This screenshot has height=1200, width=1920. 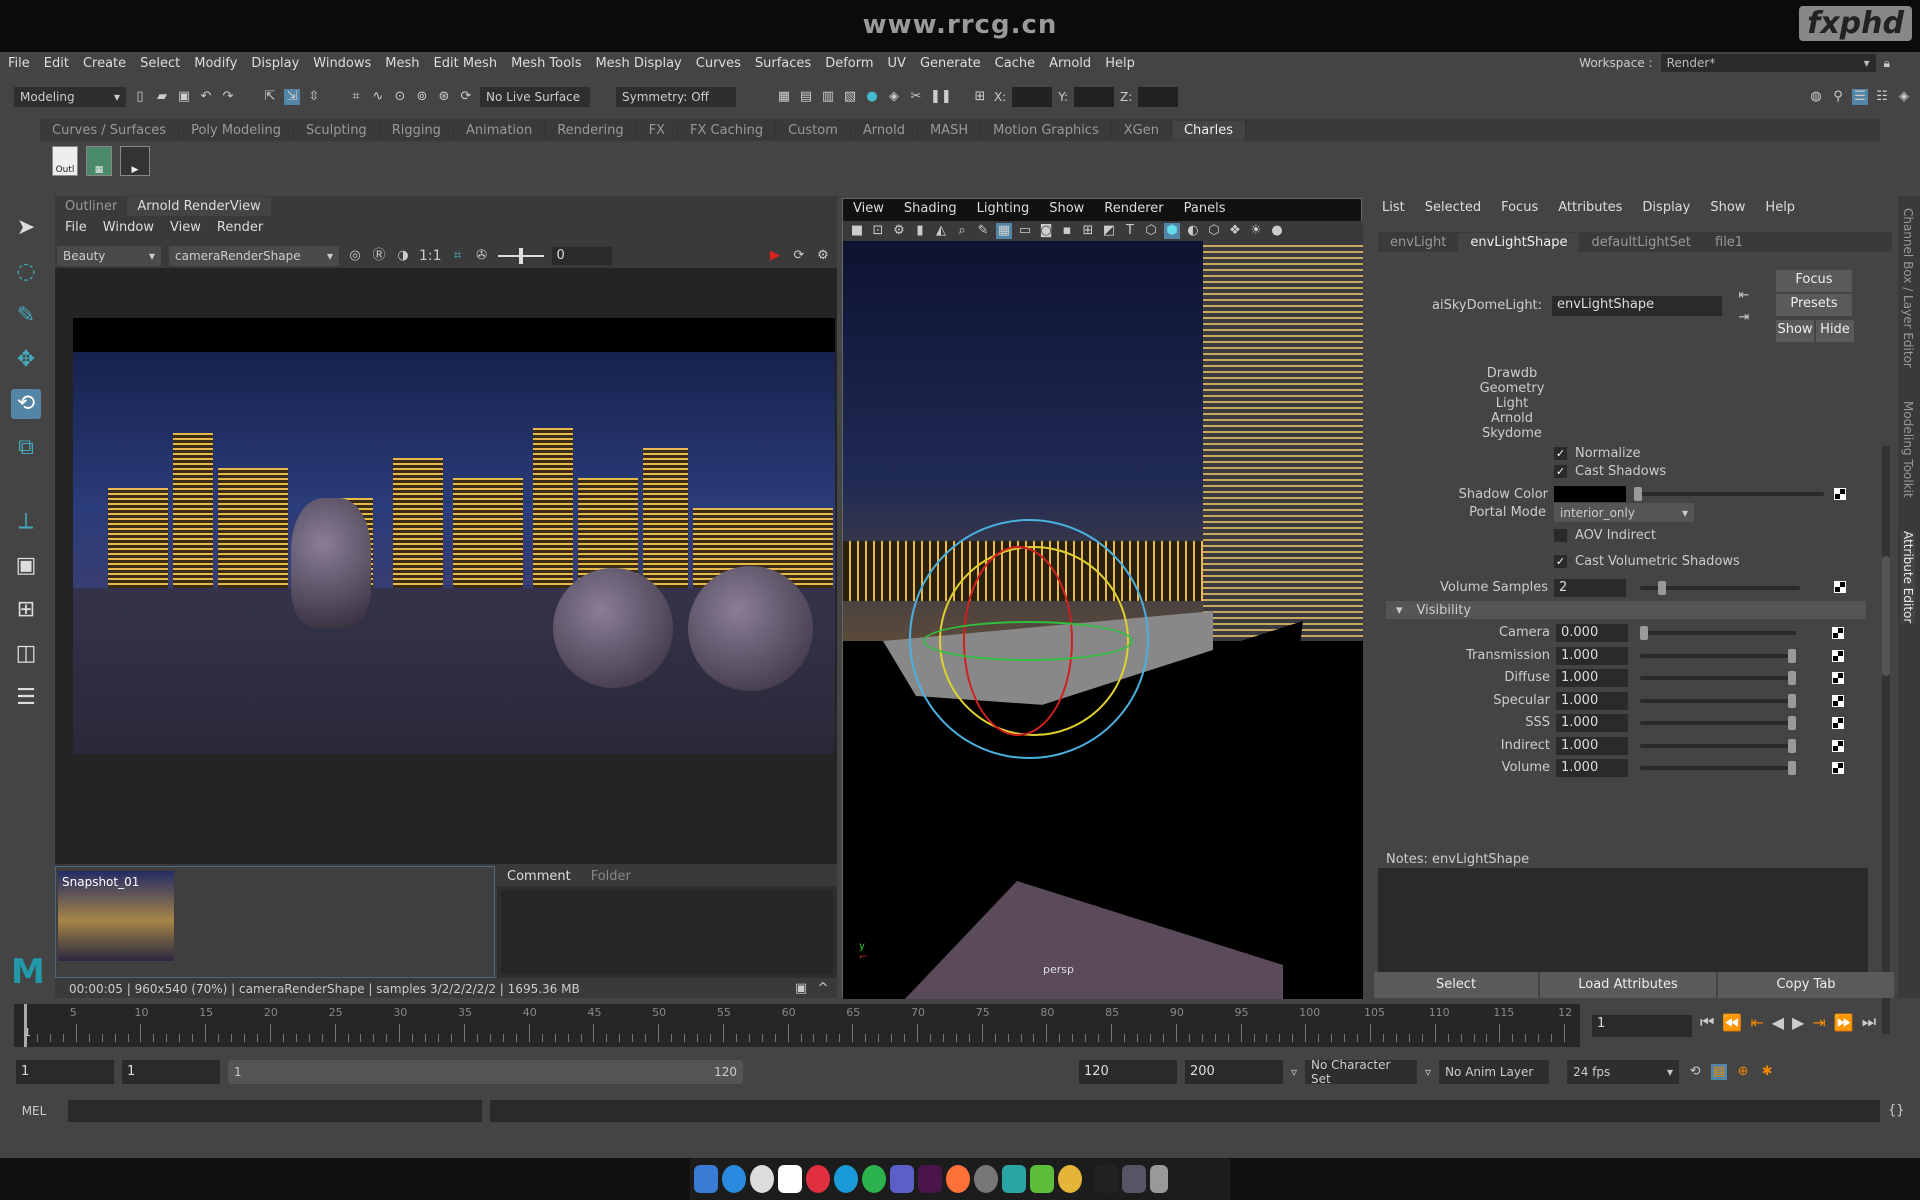 What do you see at coordinates (1896, 1111) in the screenshot?
I see `script-editor-icon: {}` at bounding box center [1896, 1111].